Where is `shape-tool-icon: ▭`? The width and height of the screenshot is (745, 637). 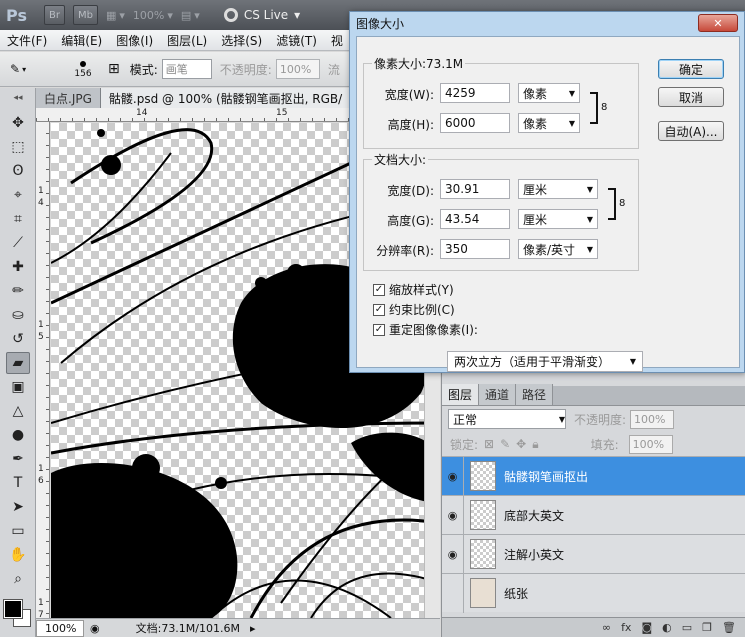
shape-tool-icon: ▭ is located at coordinates (18, 531).